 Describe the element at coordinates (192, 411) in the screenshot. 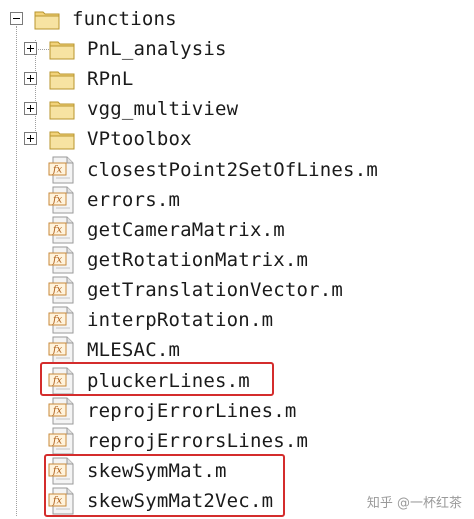

I see `file-label: reprojErrorLines.m` at that location.